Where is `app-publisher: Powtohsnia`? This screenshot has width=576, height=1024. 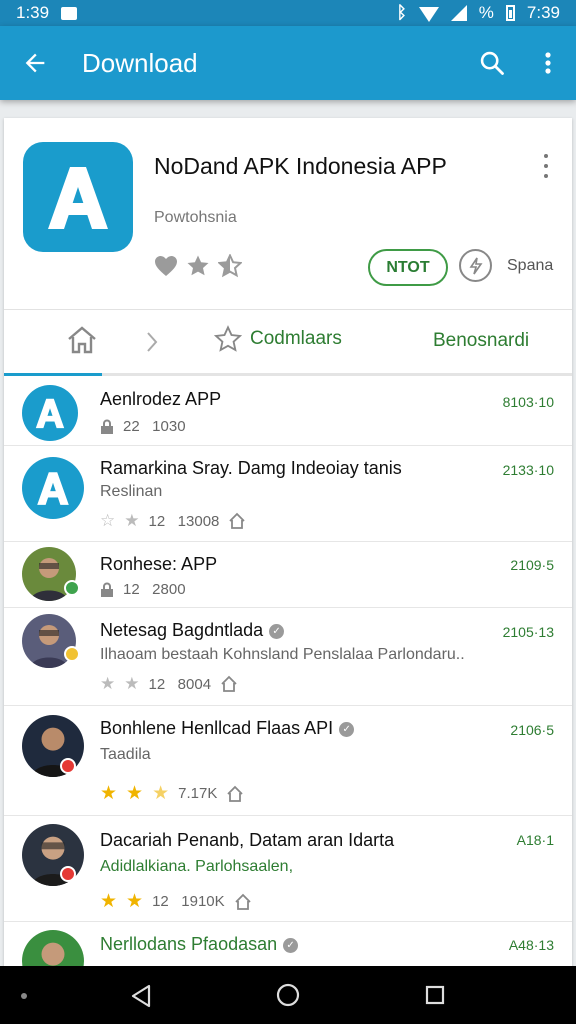 app-publisher: Powtohsnia is located at coordinates (195, 217).